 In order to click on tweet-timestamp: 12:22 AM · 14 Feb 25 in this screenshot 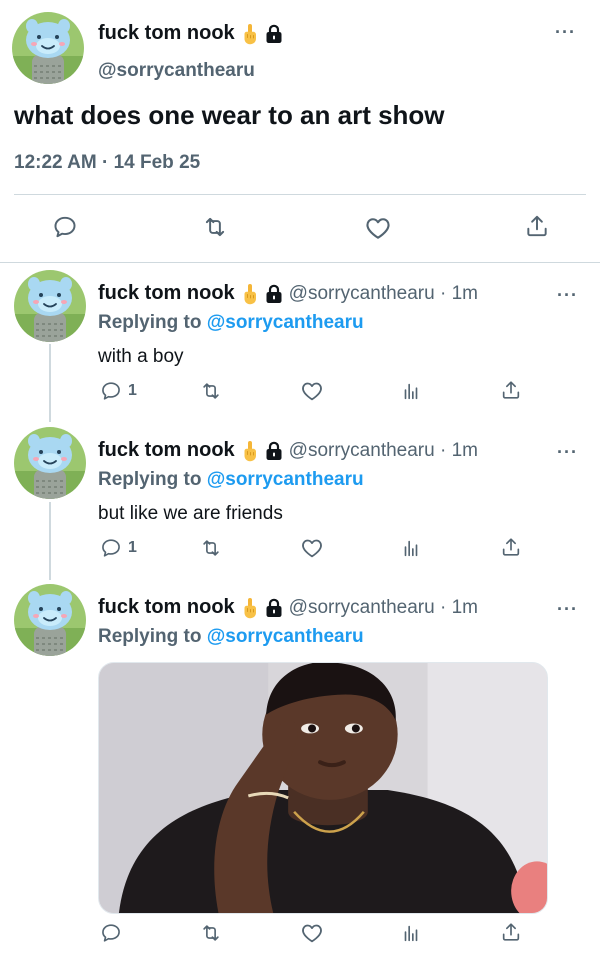, I will do `click(107, 163)`.